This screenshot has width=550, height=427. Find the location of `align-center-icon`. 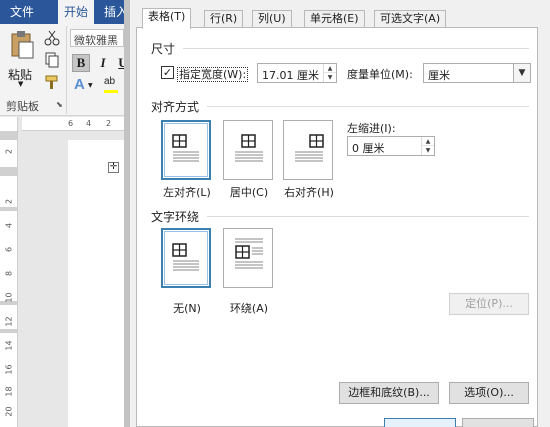

align-center-icon is located at coordinates (249, 148).